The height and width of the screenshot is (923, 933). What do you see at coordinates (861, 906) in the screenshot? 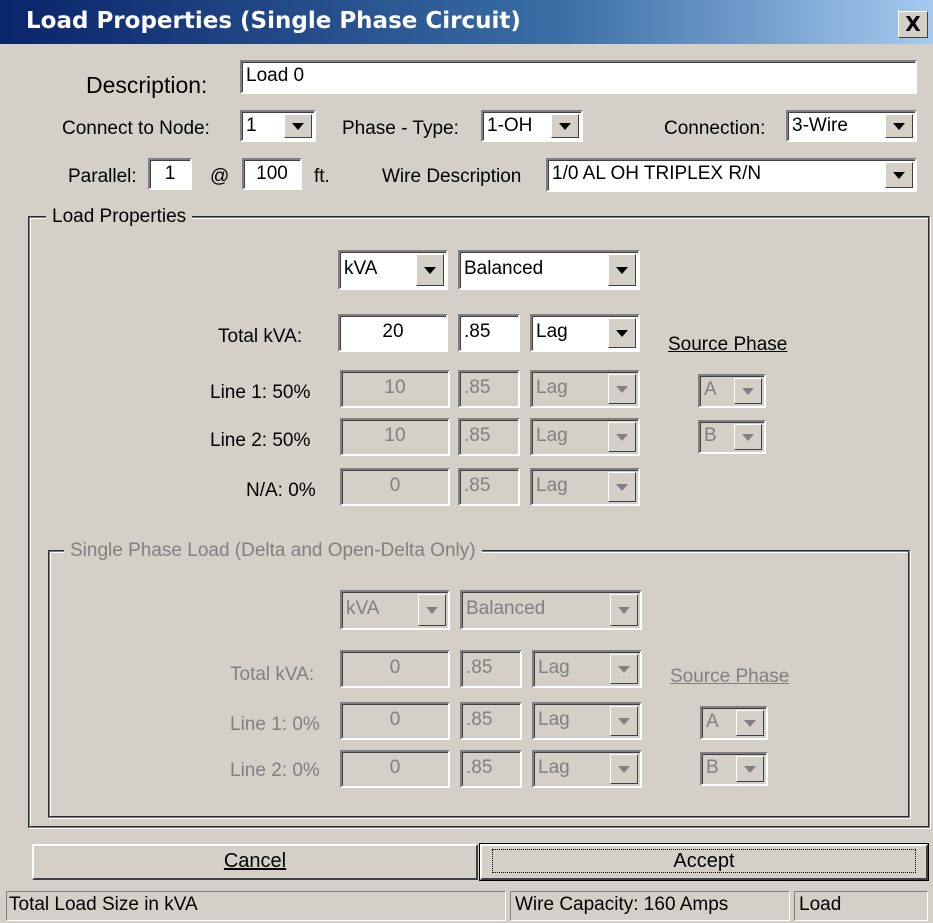
I see `status-mode: Load` at bounding box center [861, 906].